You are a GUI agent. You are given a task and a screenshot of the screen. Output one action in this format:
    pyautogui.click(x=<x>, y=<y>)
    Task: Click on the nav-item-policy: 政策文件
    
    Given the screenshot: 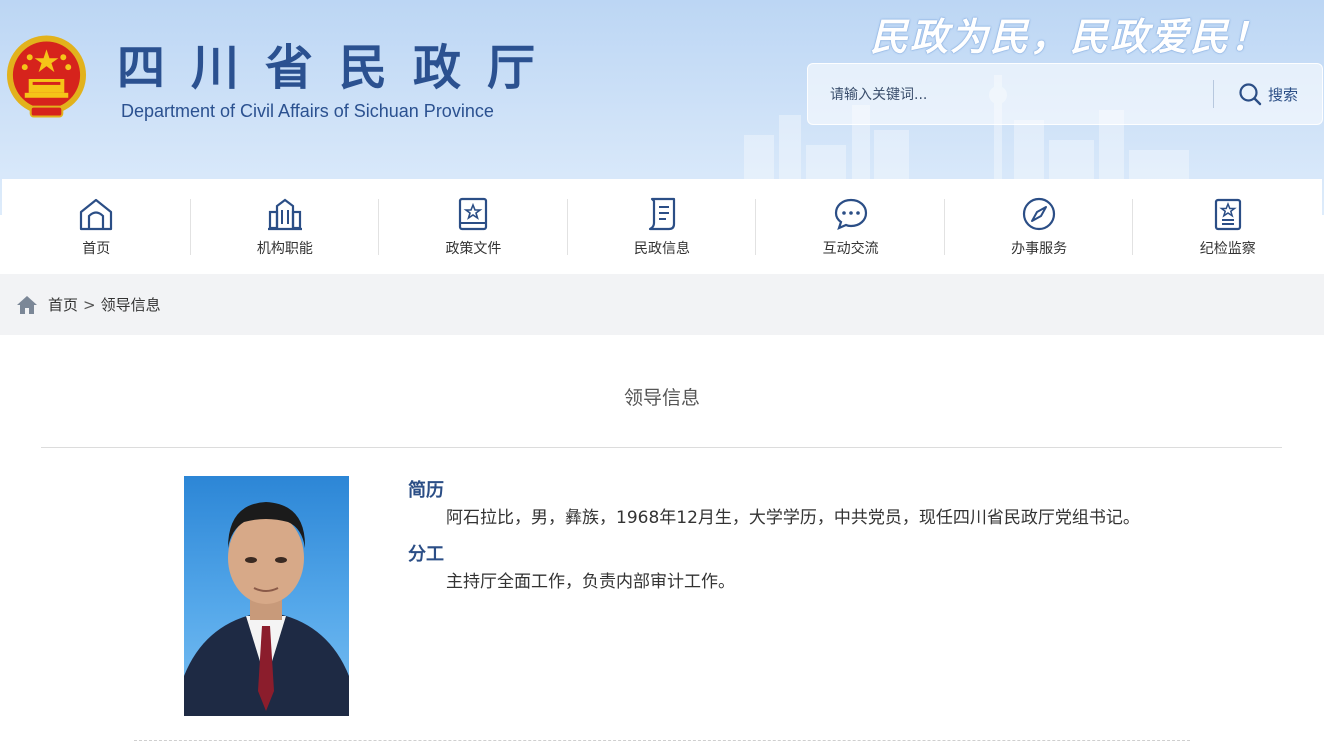 What is the action you would take?
    pyautogui.click(x=473, y=226)
    